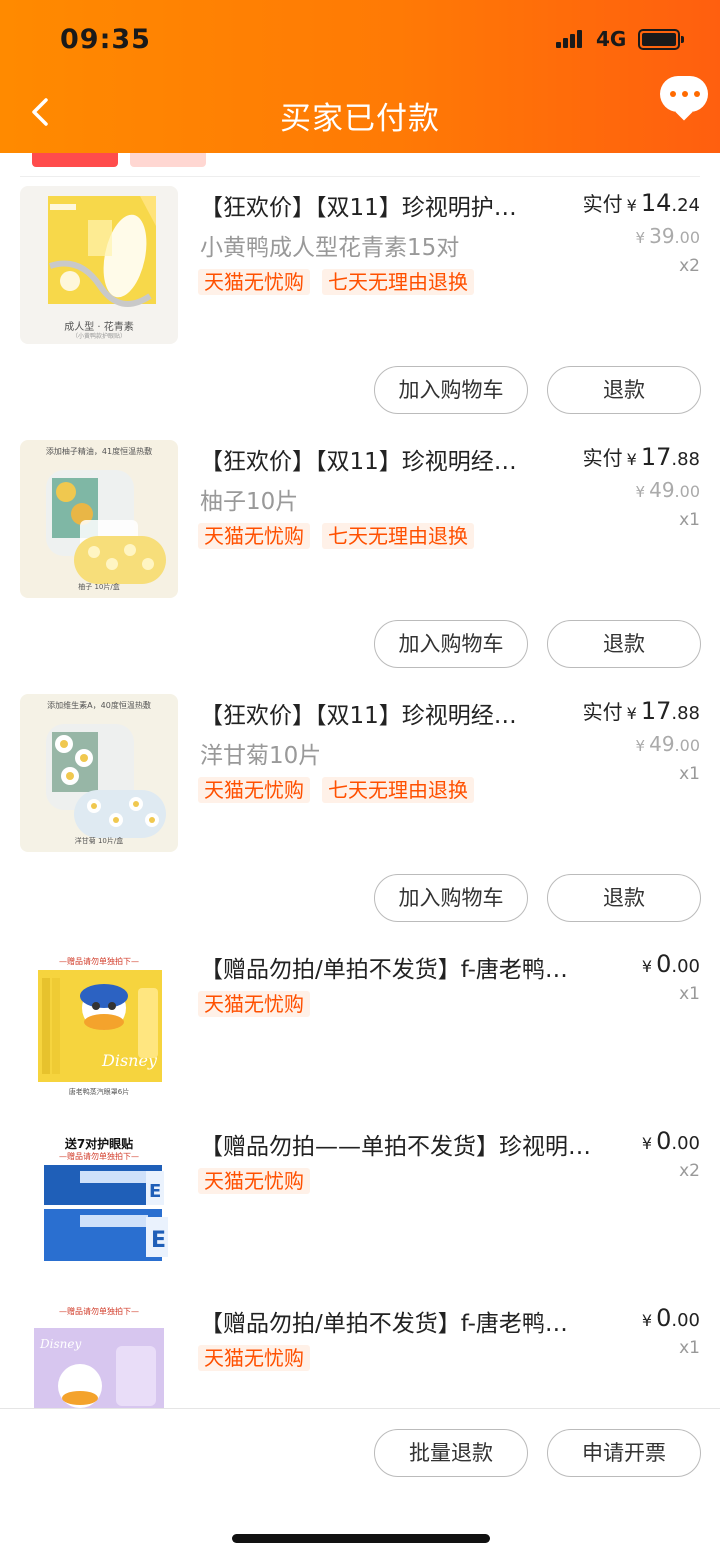  Describe the element at coordinates (99, 1092) in the screenshot. I see `product-image-subcaption: 唐老鸭蒸汽眼罩6片` at that location.